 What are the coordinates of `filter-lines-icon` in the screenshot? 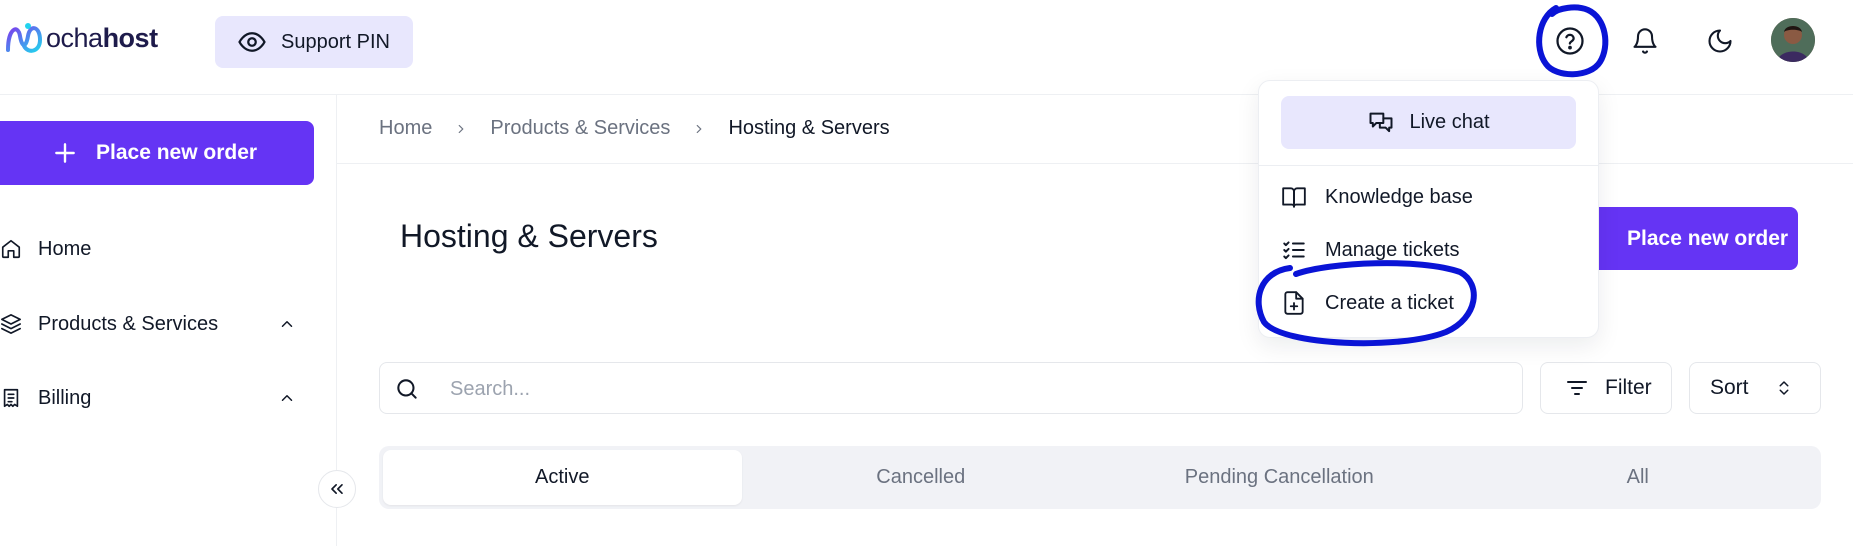 It's located at (1577, 388).